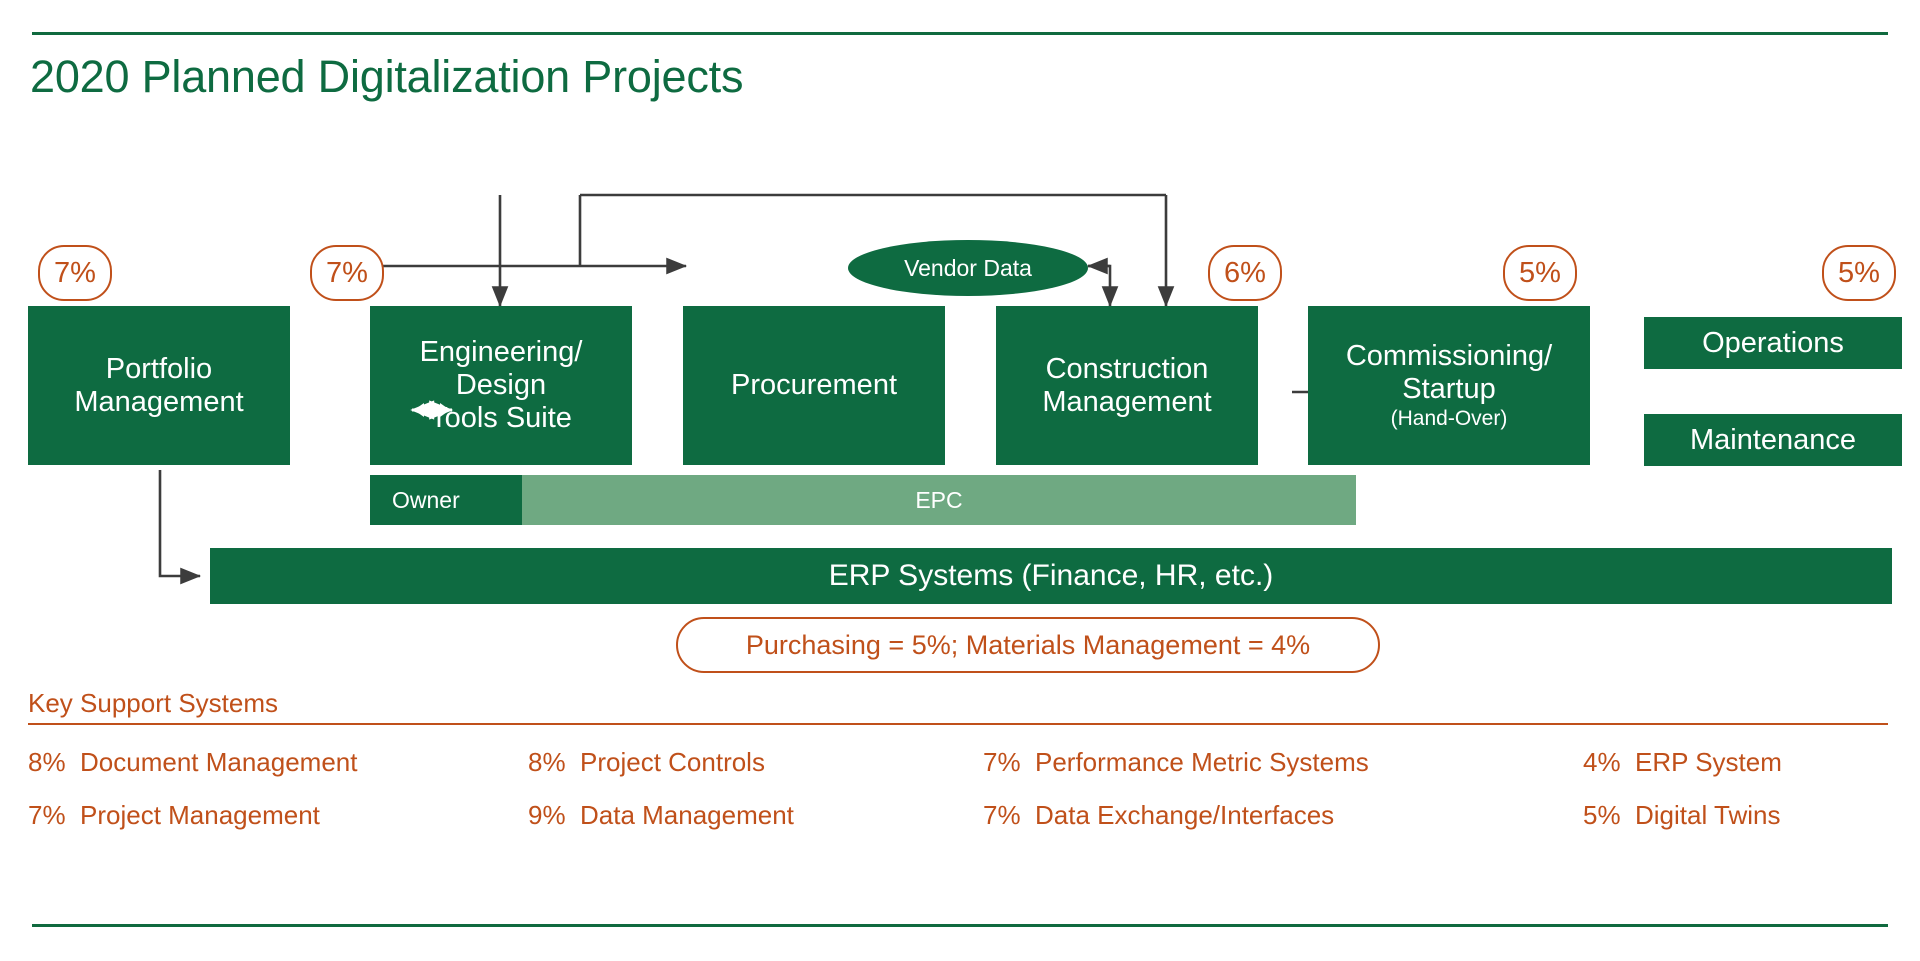 The image size is (1920, 961). I want to click on process-label-line1: Procurement, so click(813, 385).